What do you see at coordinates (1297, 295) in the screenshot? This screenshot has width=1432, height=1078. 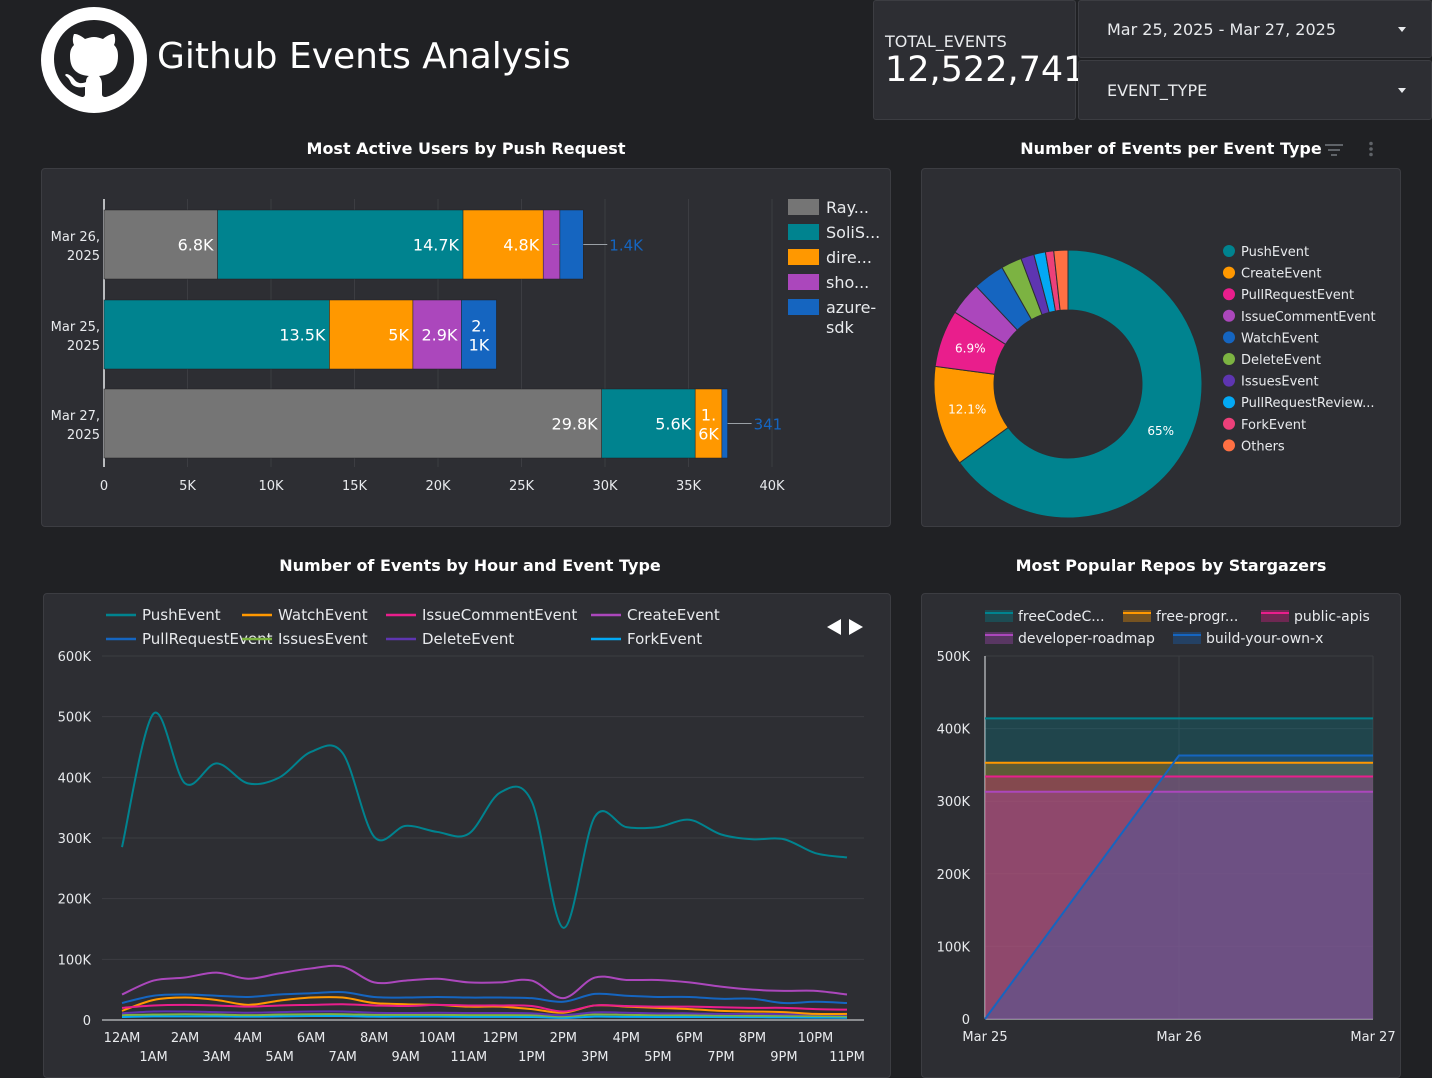 I see `legend-label: PullRequestEvent` at bounding box center [1297, 295].